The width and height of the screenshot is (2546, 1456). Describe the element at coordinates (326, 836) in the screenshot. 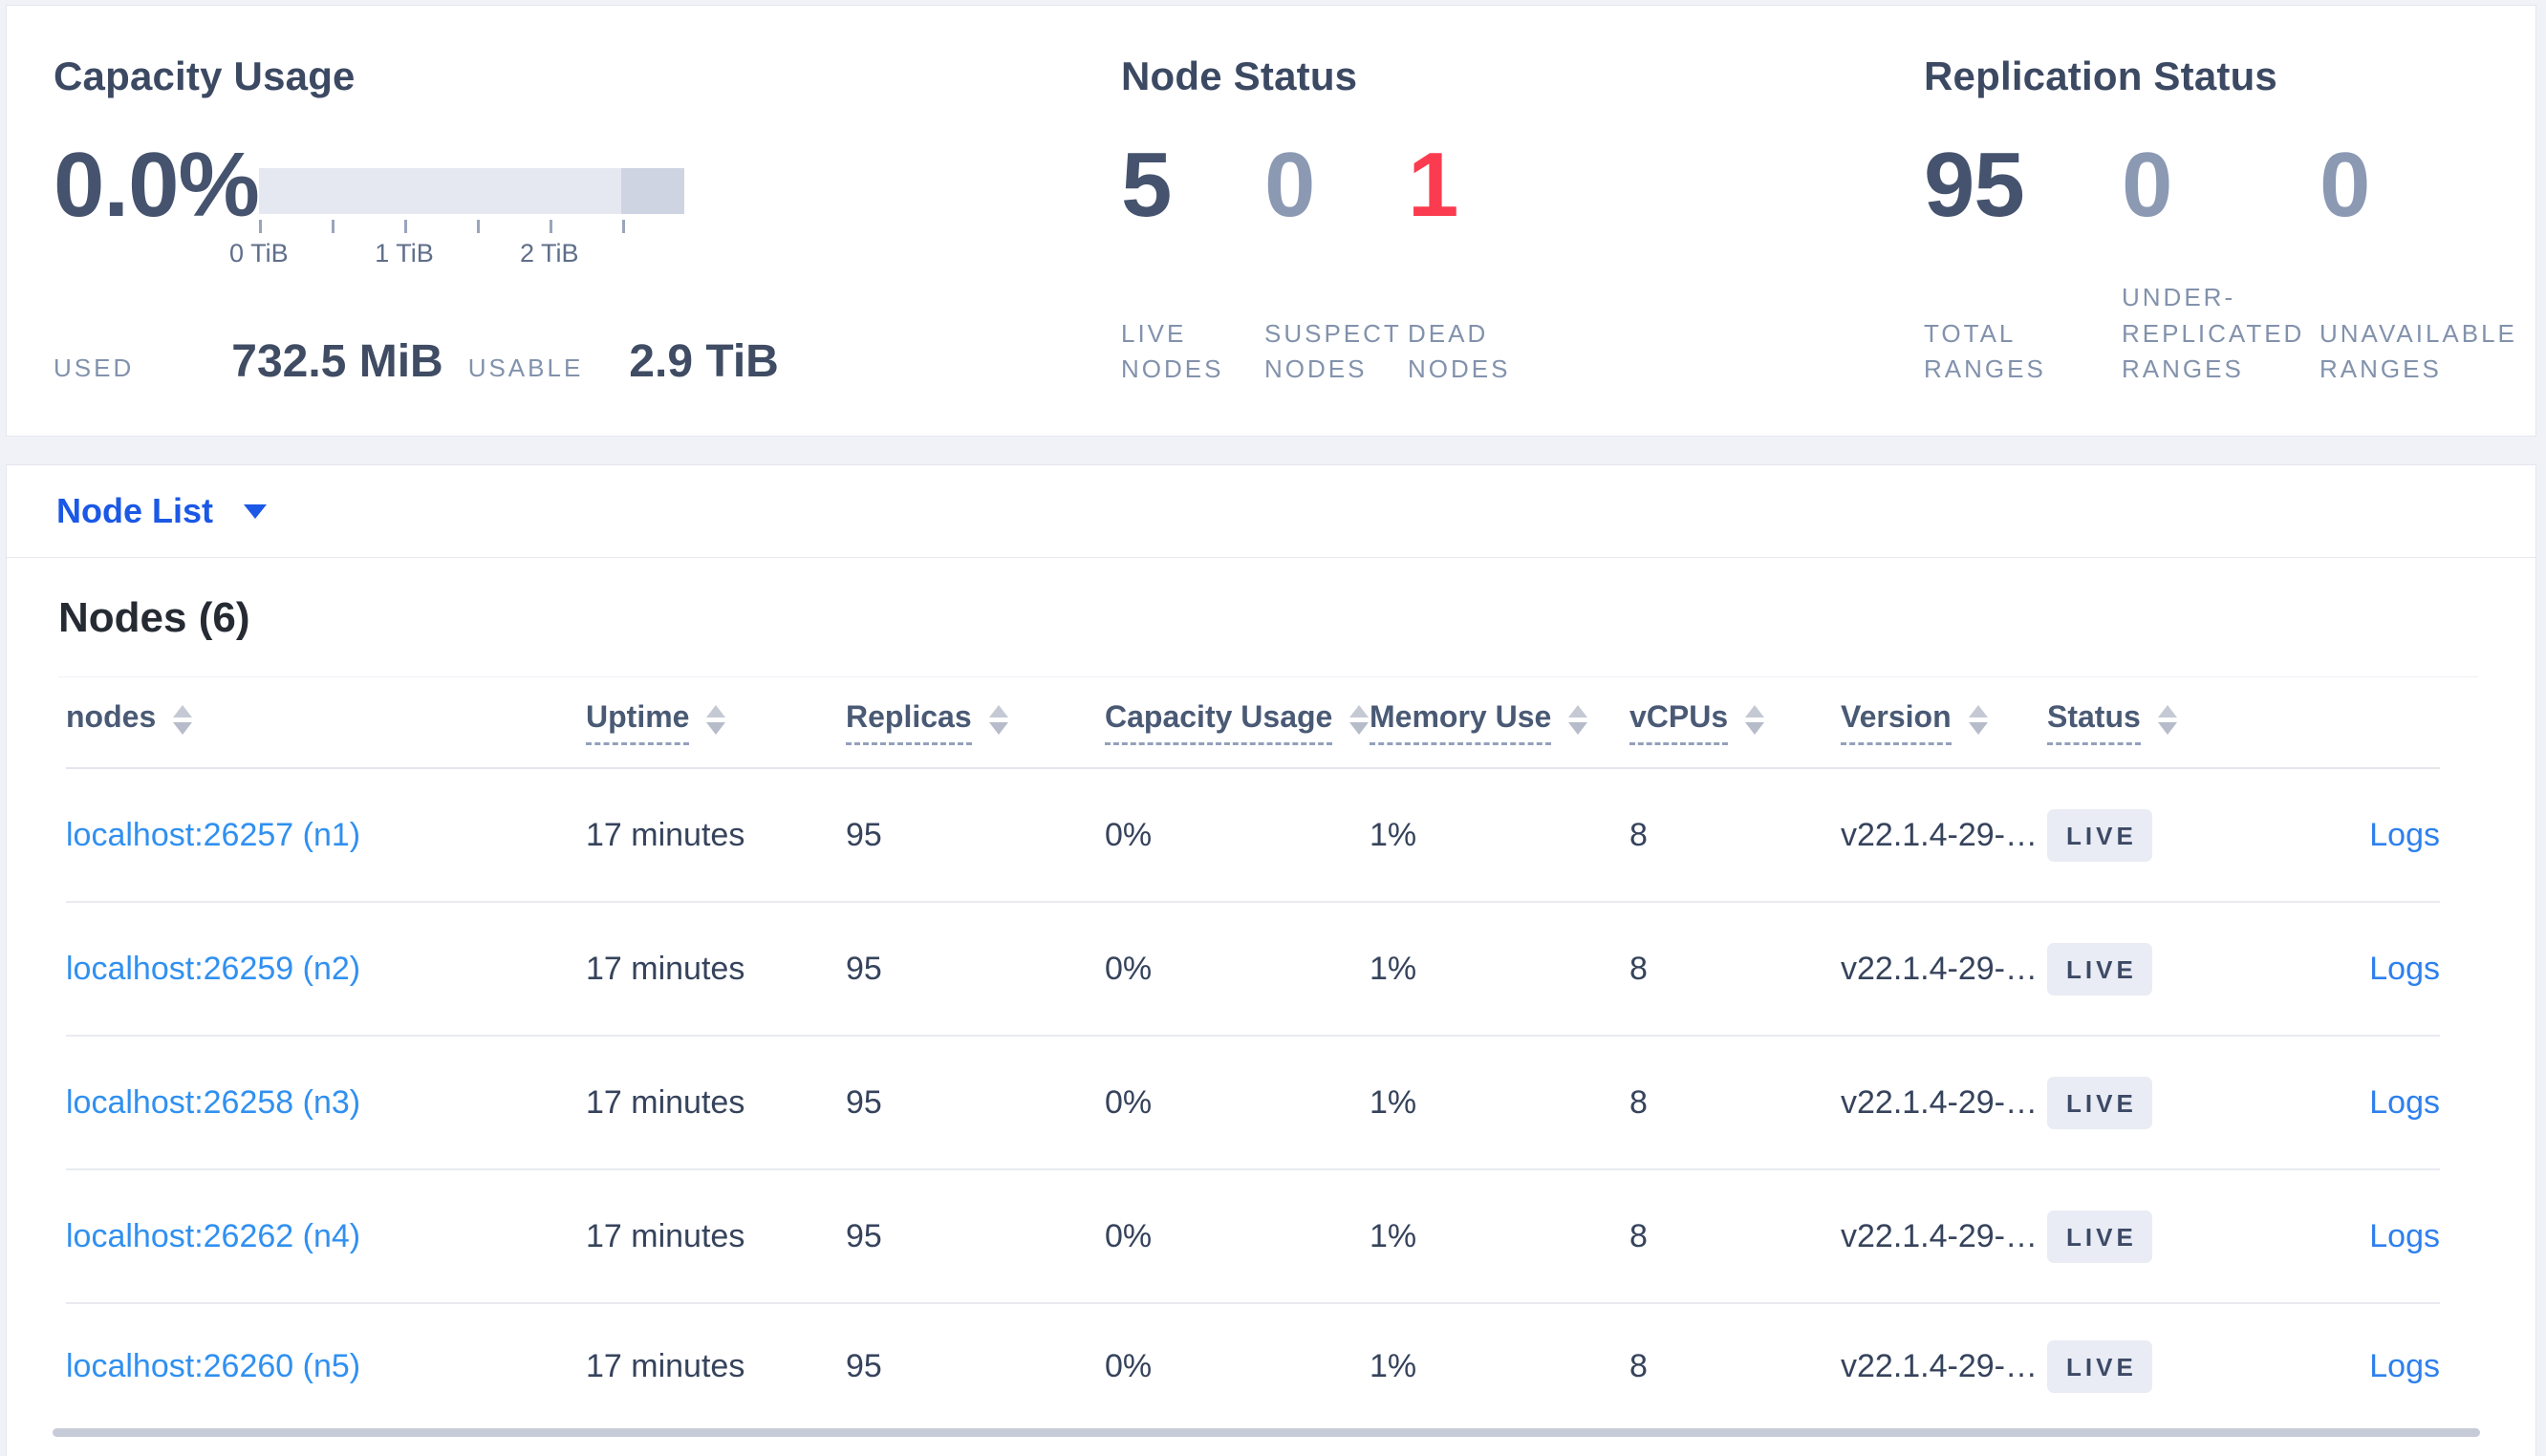

I see `node-link: localhost:26257 (n1)` at that location.